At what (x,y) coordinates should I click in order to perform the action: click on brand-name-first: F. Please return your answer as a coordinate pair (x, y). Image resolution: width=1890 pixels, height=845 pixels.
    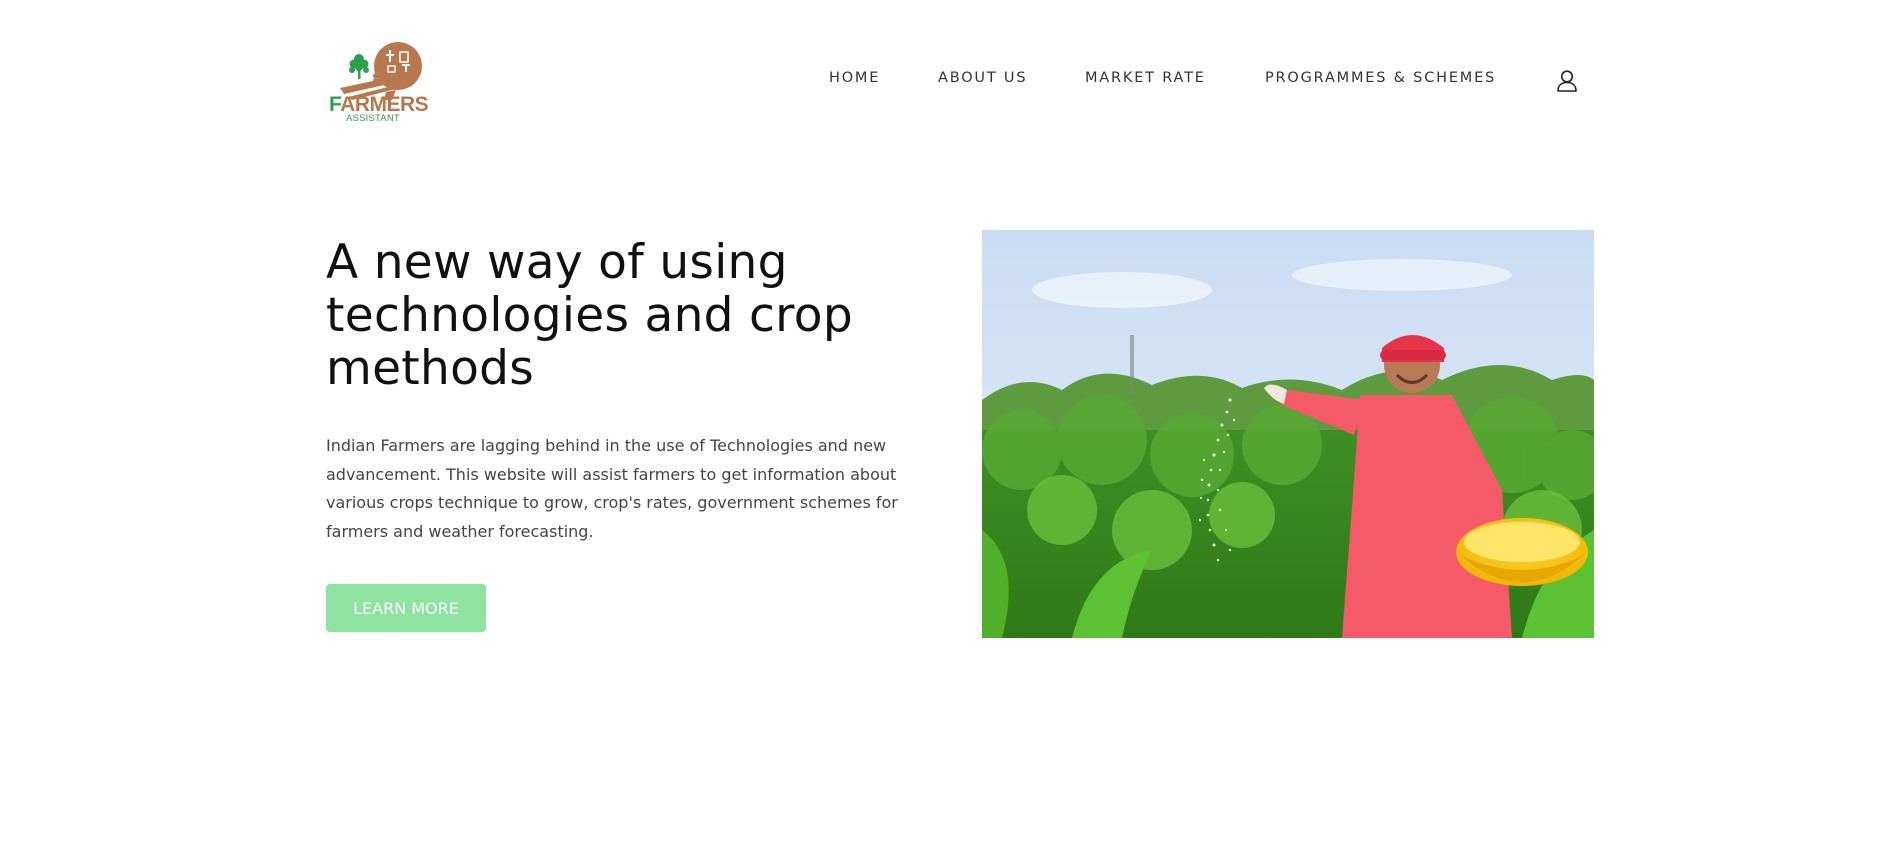
    Looking at the image, I should click on (335, 104).